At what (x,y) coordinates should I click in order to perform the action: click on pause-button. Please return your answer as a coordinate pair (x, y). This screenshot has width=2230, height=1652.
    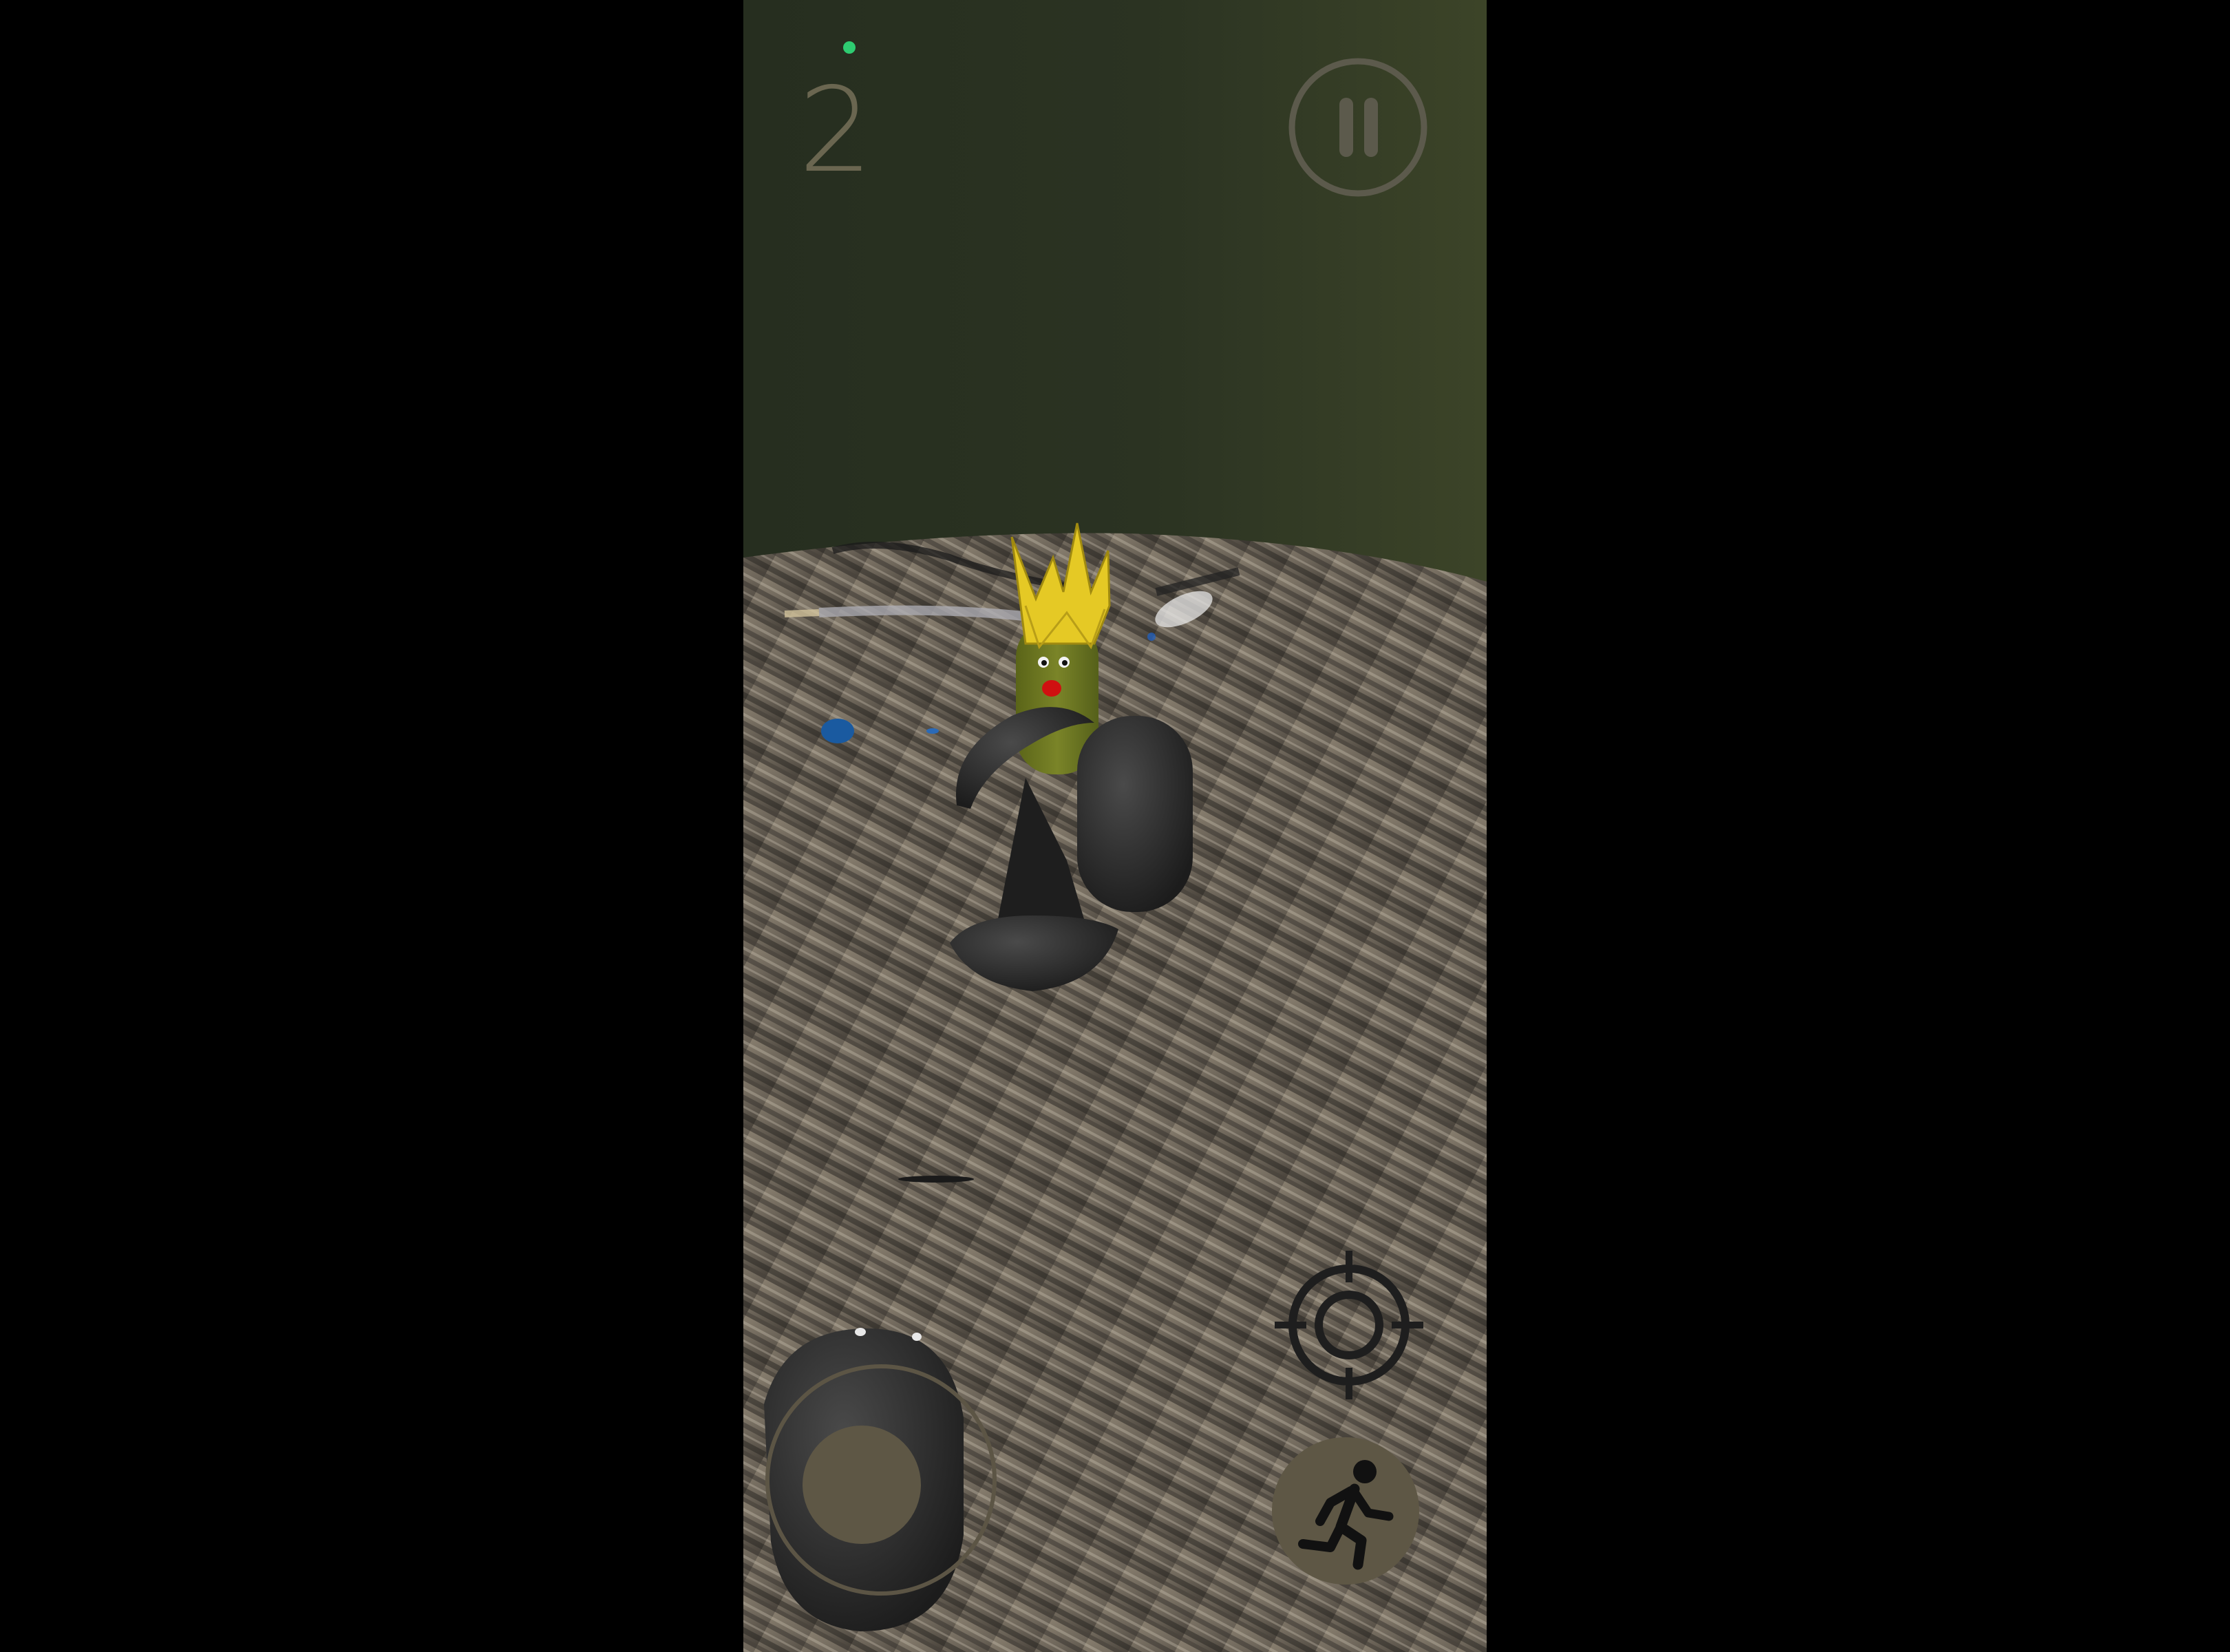
    Looking at the image, I should click on (1358, 127).